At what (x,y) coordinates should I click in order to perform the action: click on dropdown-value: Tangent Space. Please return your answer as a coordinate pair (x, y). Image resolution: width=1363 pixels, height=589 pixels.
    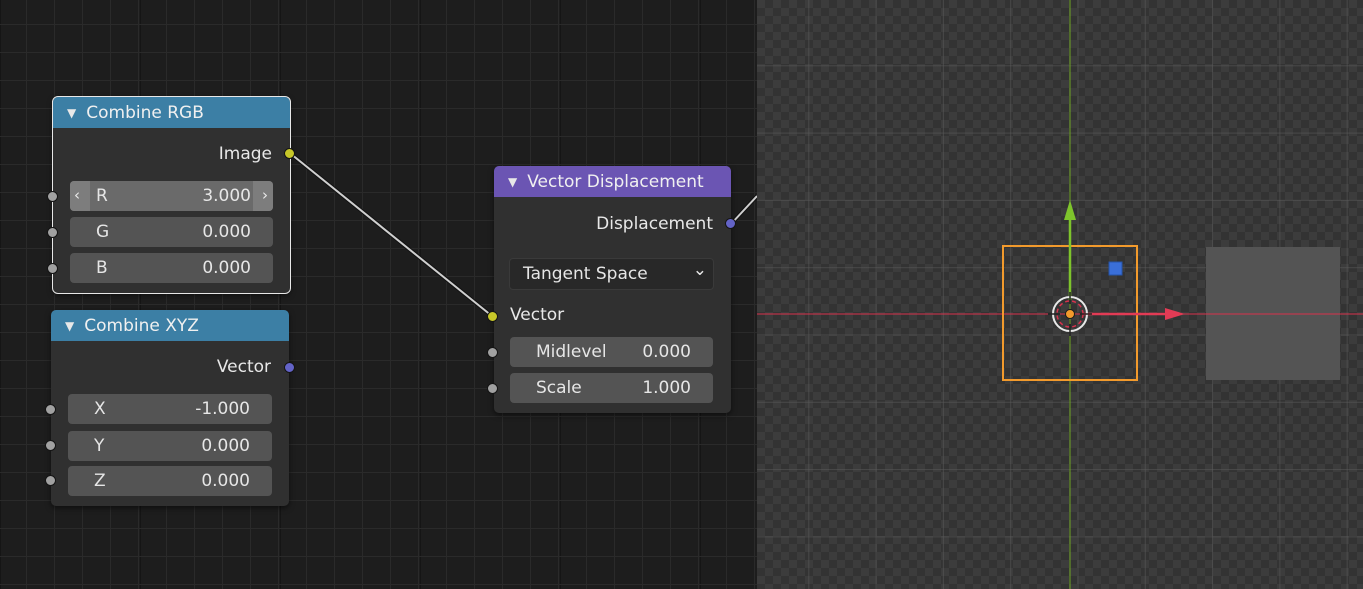
    Looking at the image, I should click on (585, 274).